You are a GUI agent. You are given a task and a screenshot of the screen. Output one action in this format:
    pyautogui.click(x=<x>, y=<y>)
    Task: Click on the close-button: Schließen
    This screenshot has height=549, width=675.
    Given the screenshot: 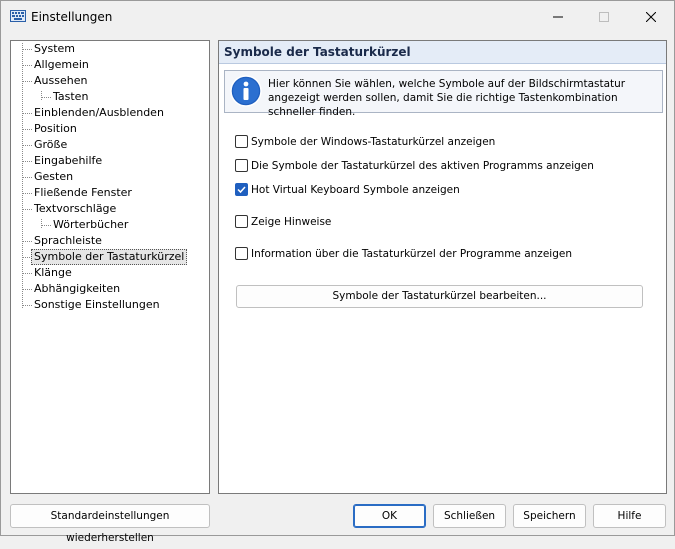 What is the action you would take?
    pyautogui.click(x=469, y=516)
    